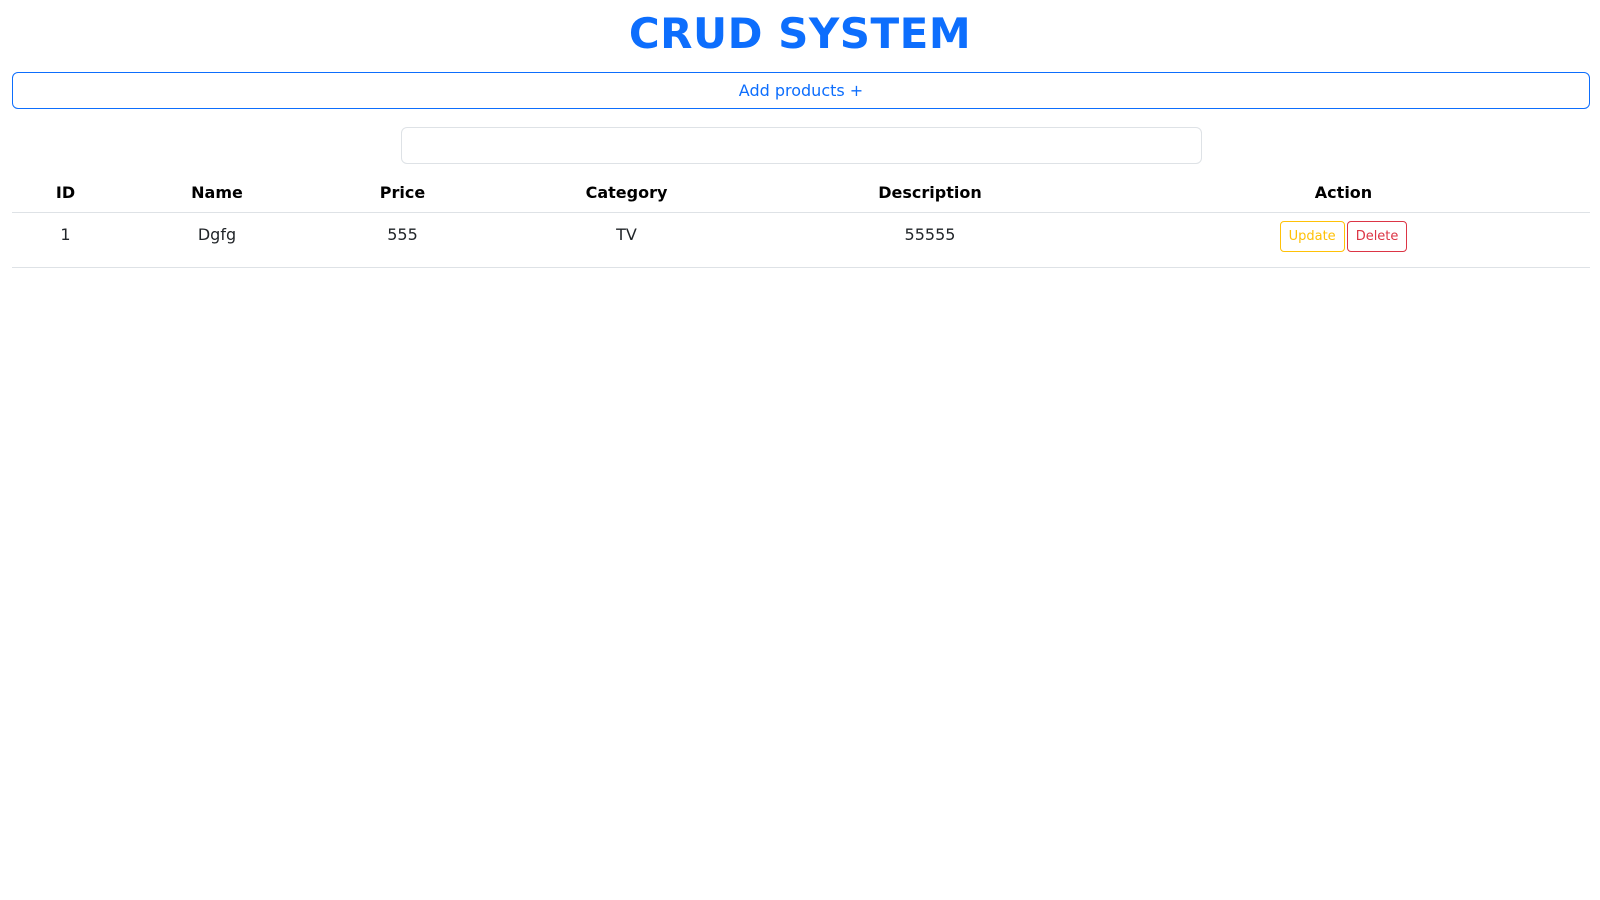  What do you see at coordinates (402, 240) in the screenshot?
I see `cell-price: 555` at bounding box center [402, 240].